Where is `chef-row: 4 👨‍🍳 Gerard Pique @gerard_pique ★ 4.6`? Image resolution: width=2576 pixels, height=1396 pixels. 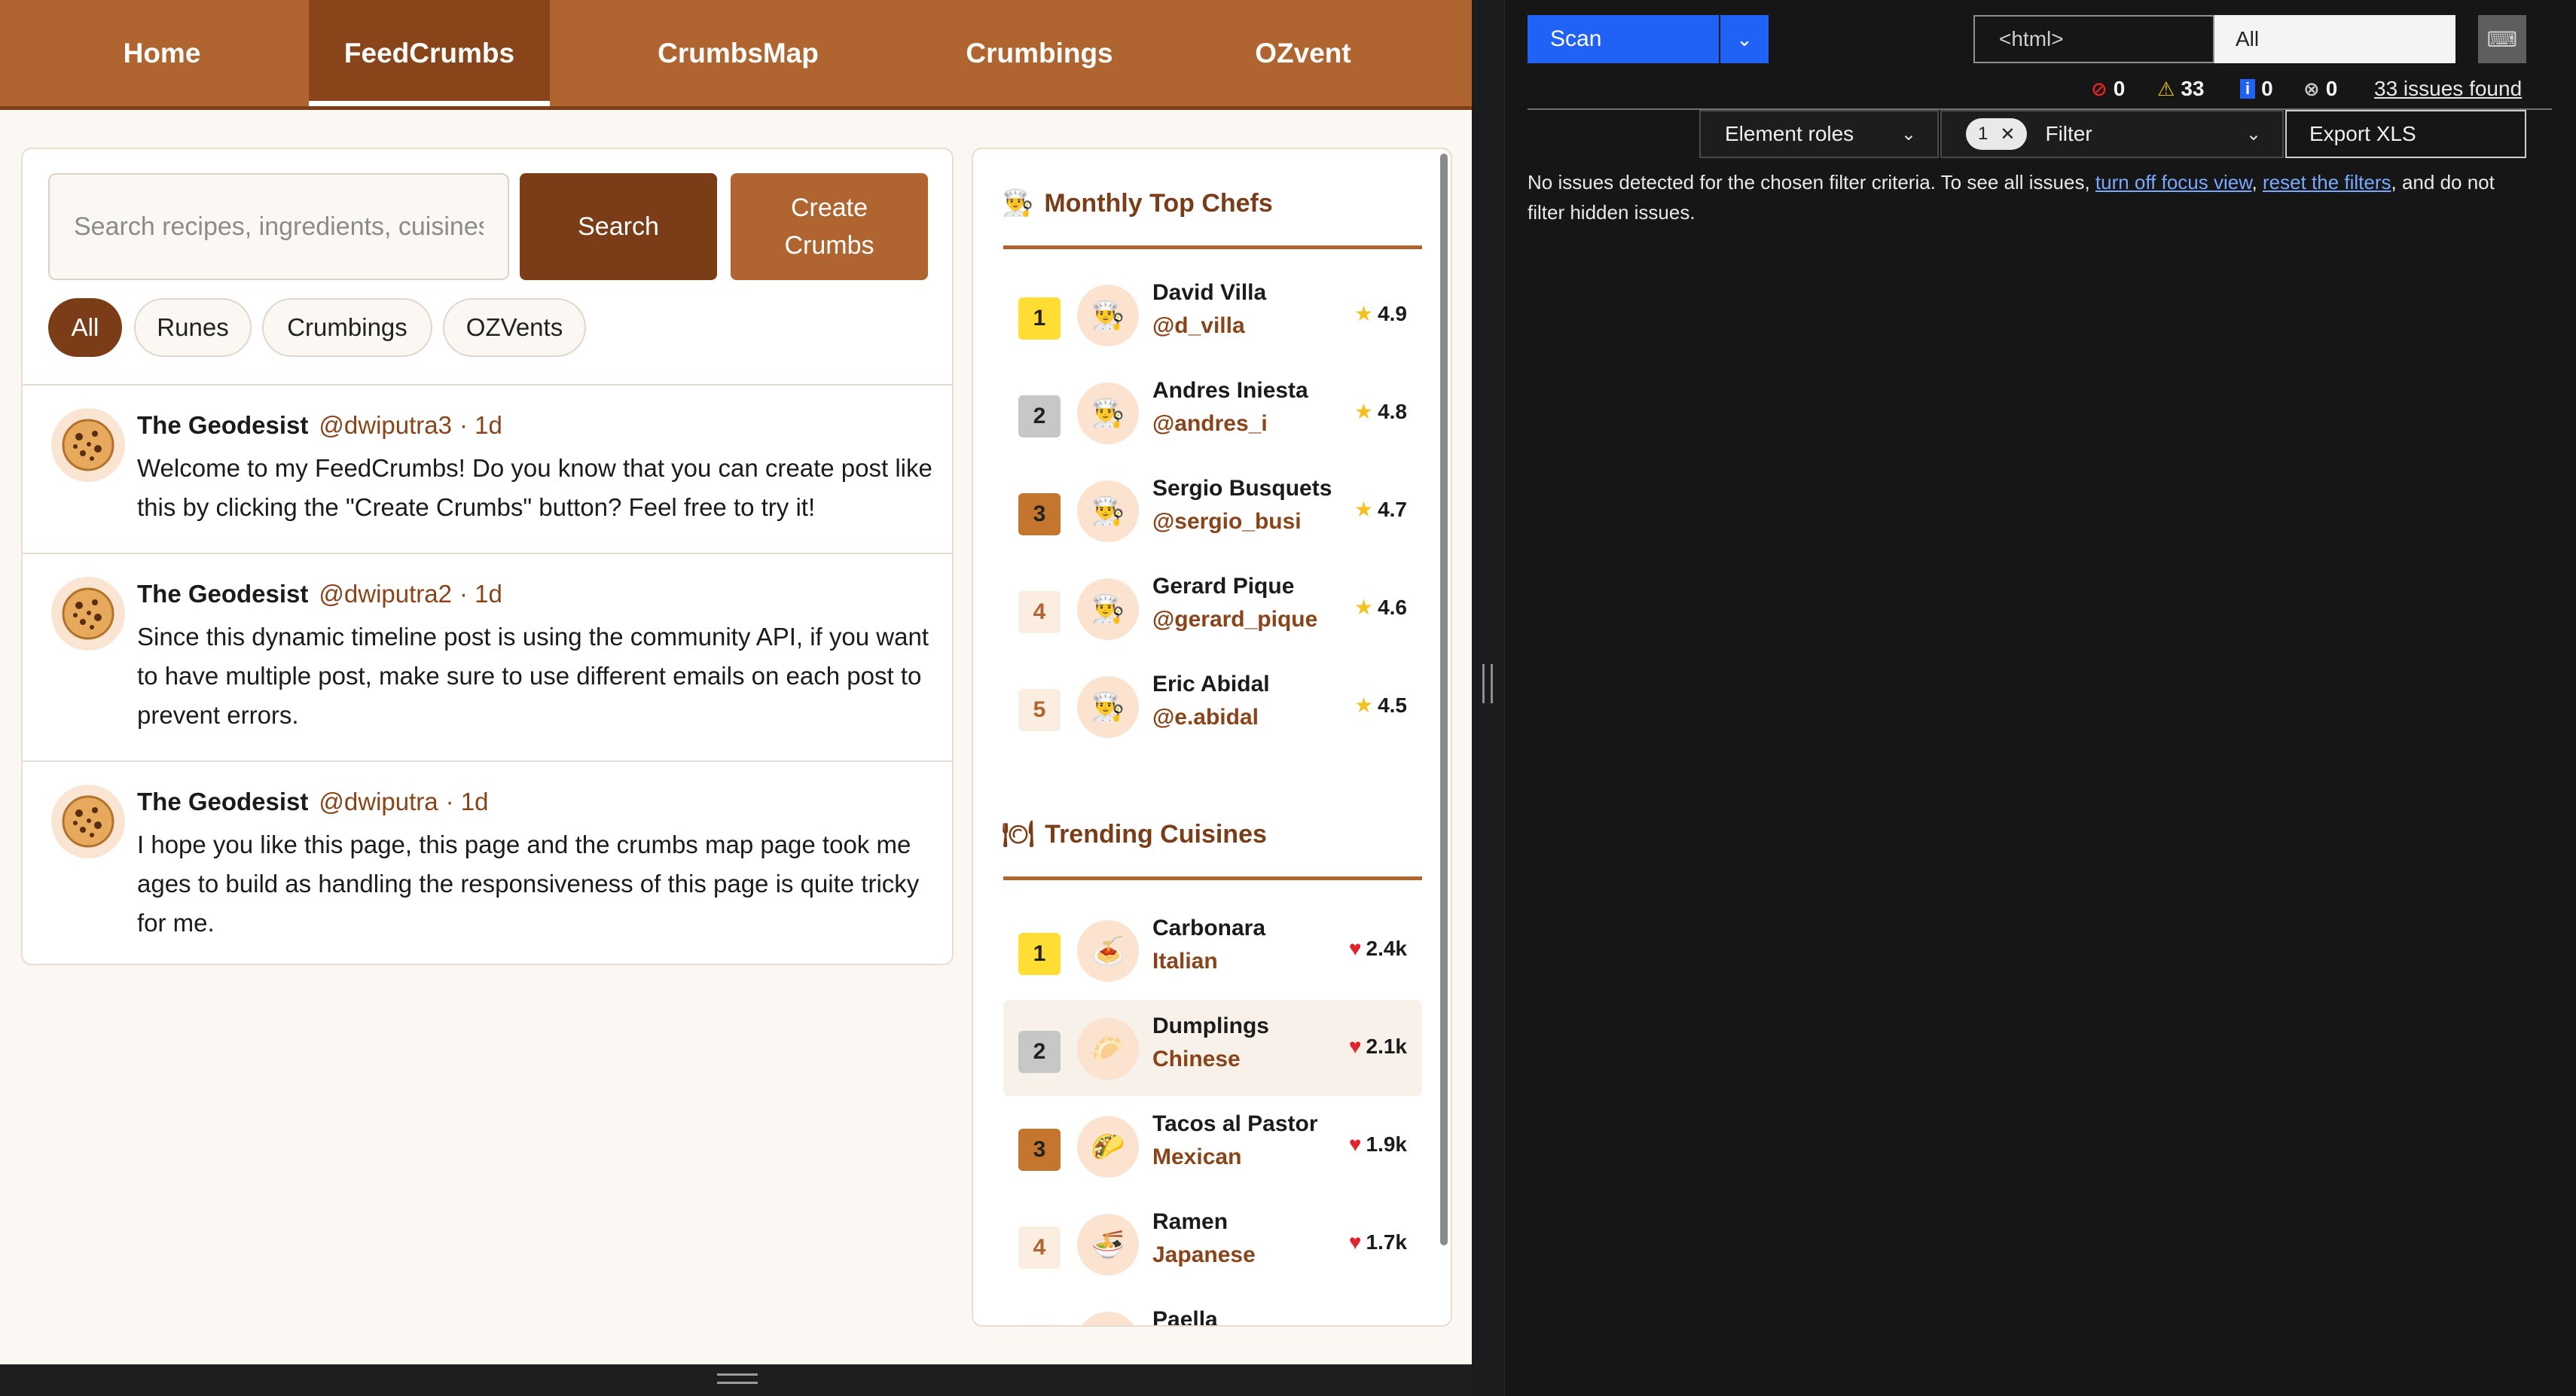
chef-row: 4 👨‍🍳 Gerard Pique @gerard_pique ★ 4.6 is located at coordinates (1213, 608).